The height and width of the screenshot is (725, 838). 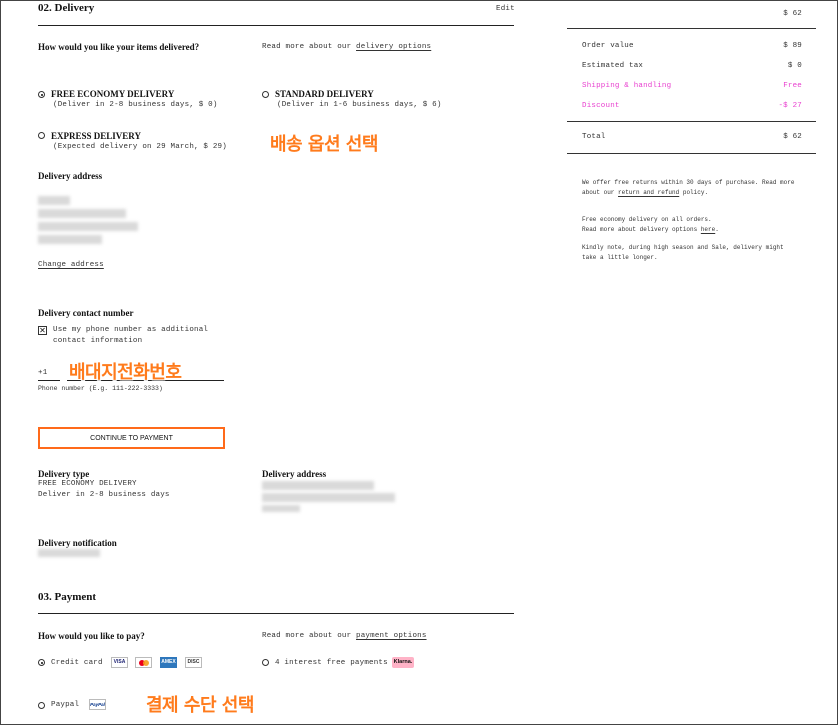 What do you see at coordinates (648, 192) in the screenshot?
I see `return-refund-link: return and refund` at bounding box center [648, 192].